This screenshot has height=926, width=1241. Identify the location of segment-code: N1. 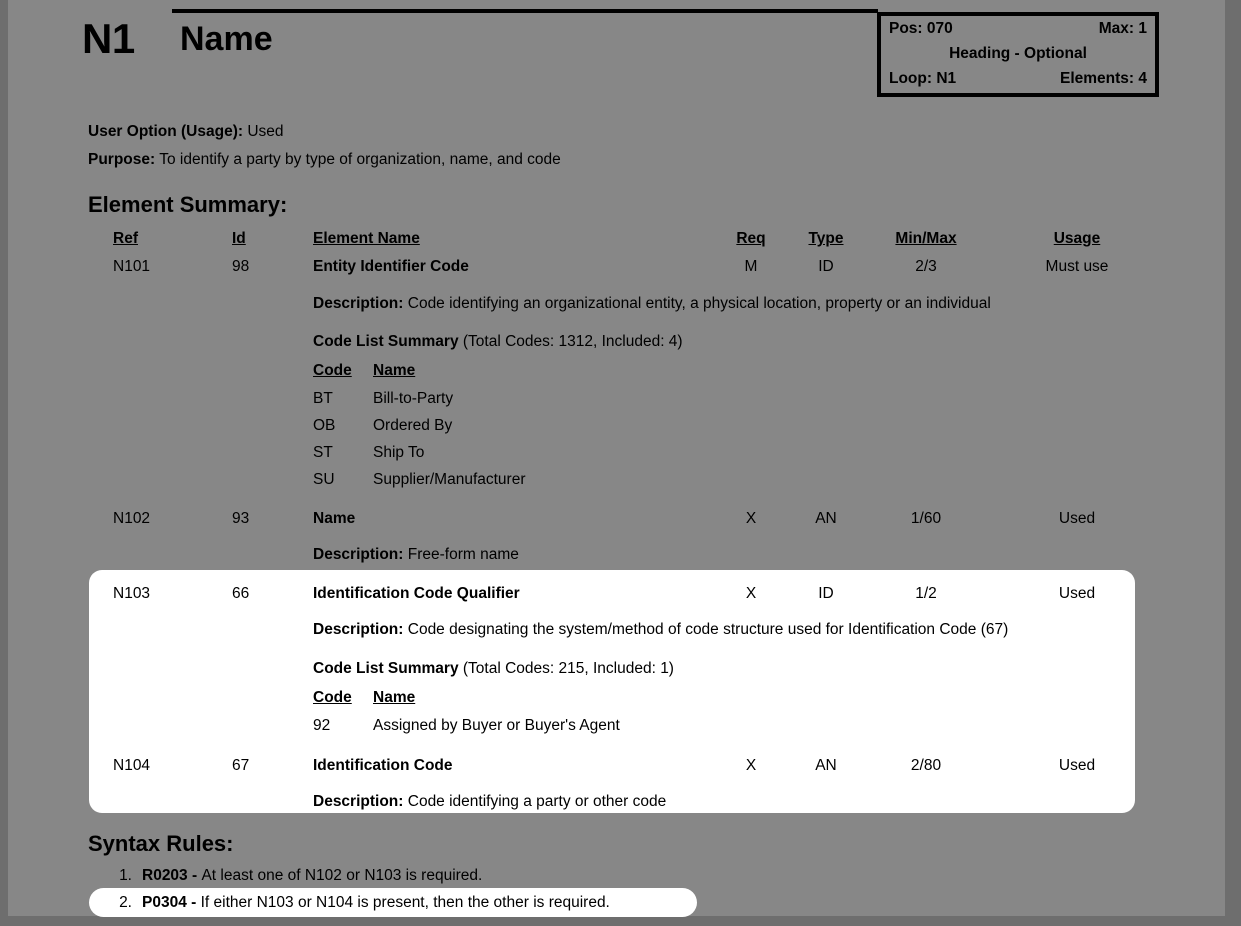
(108, 38).